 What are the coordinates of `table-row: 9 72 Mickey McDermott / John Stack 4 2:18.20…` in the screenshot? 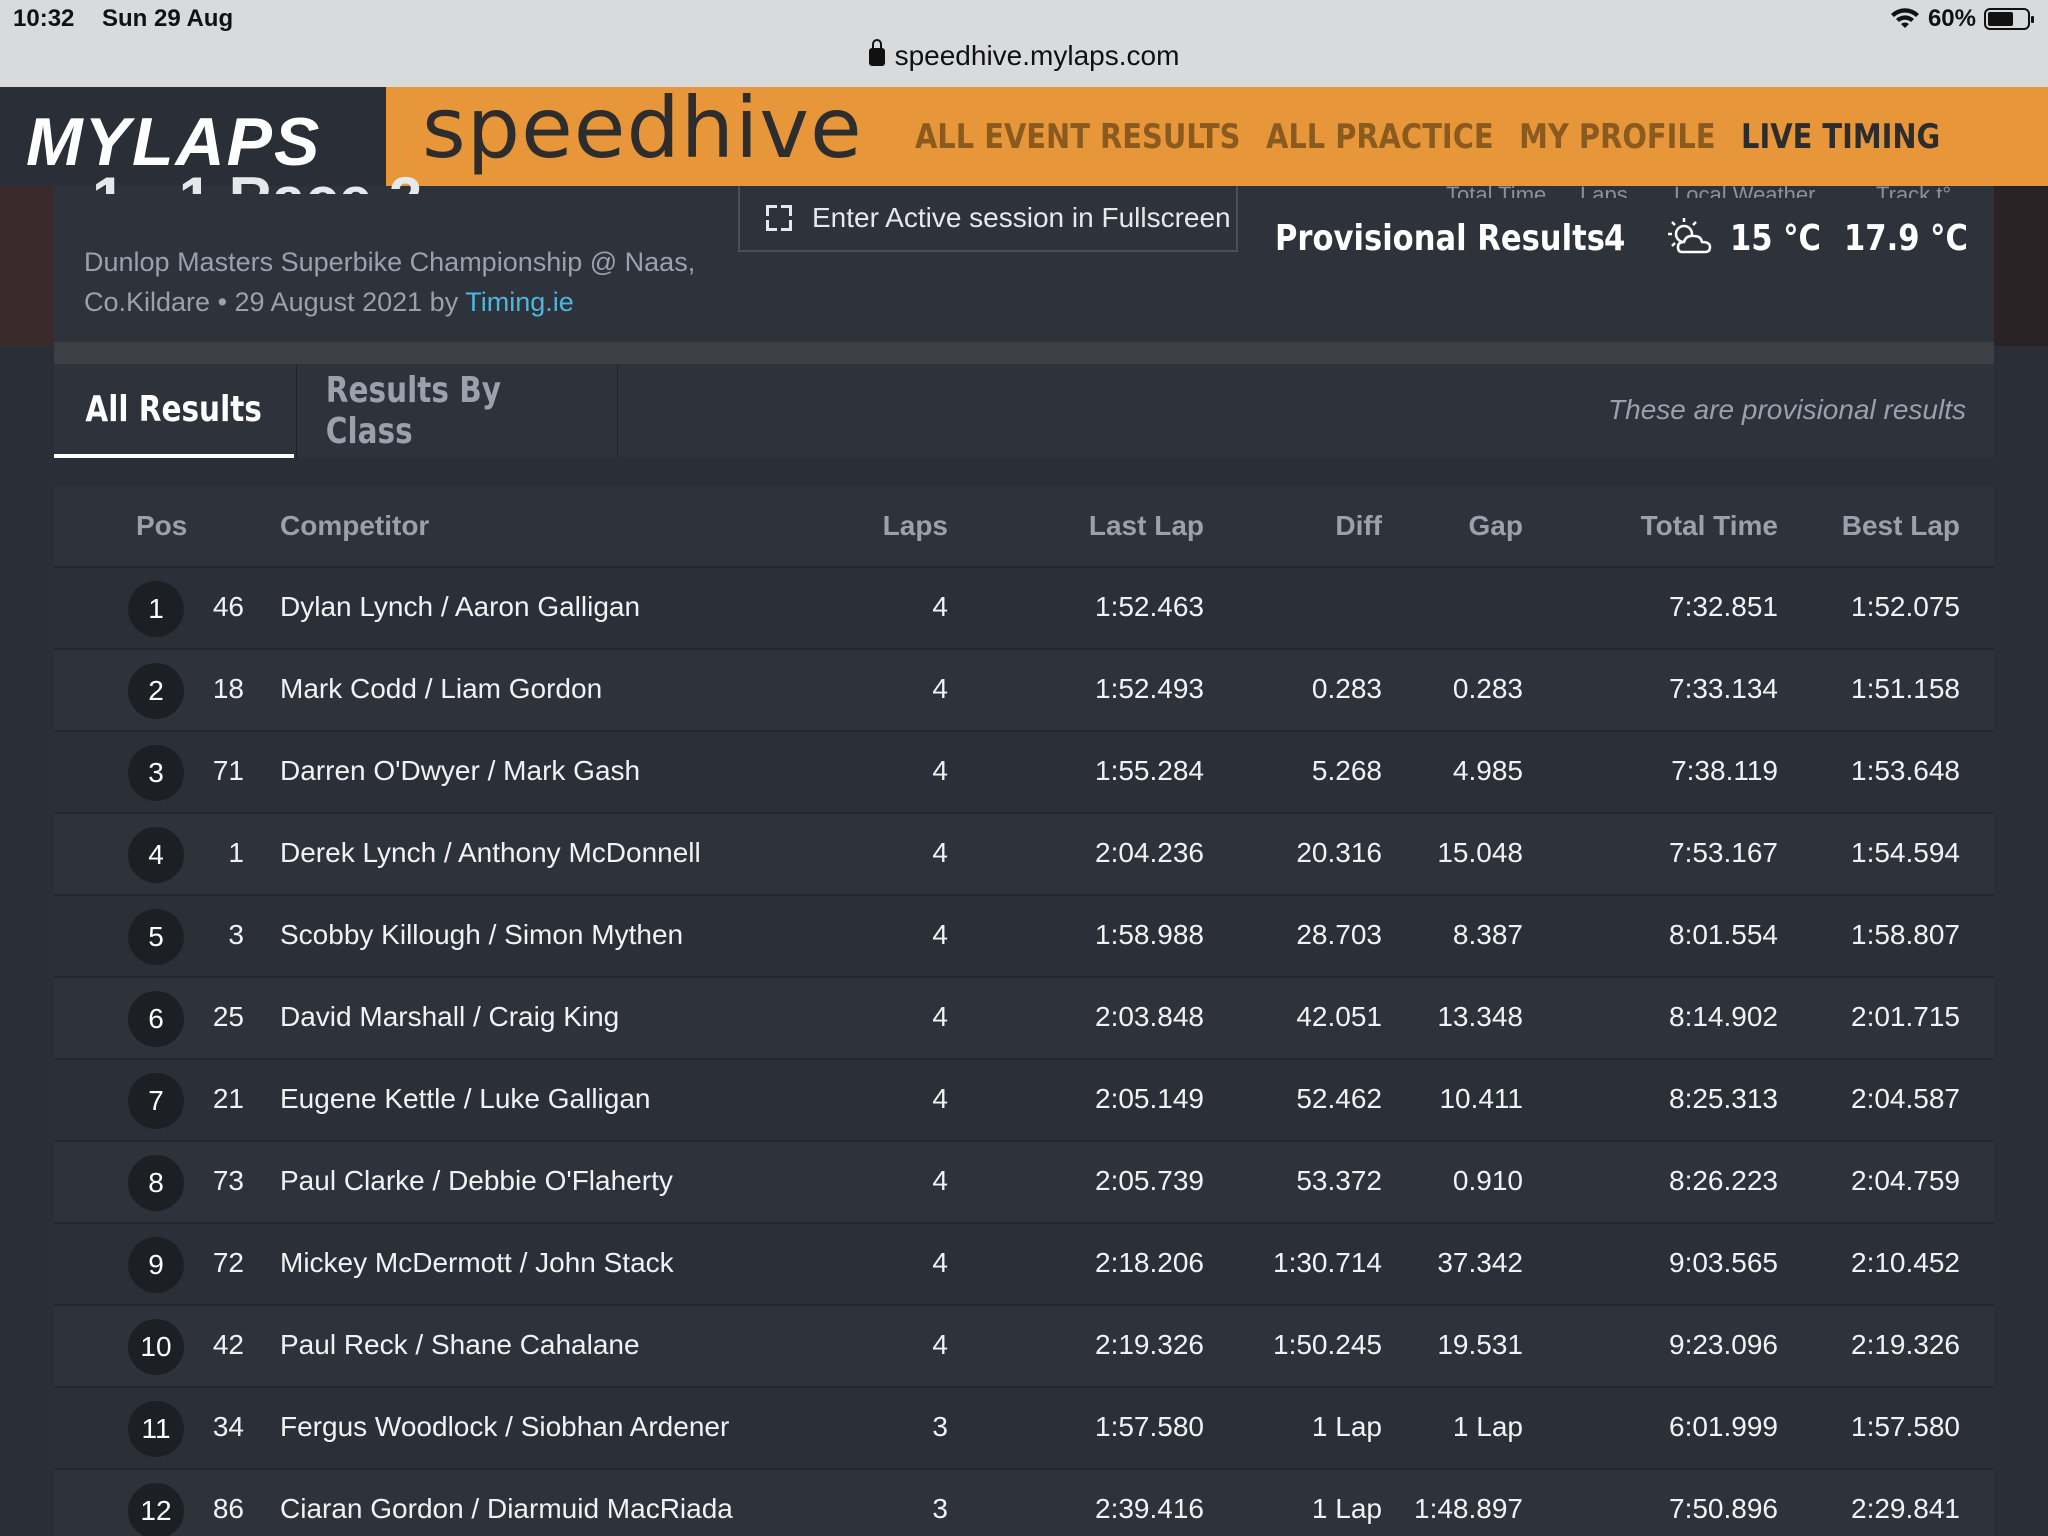 It's located at (1024, 1265).